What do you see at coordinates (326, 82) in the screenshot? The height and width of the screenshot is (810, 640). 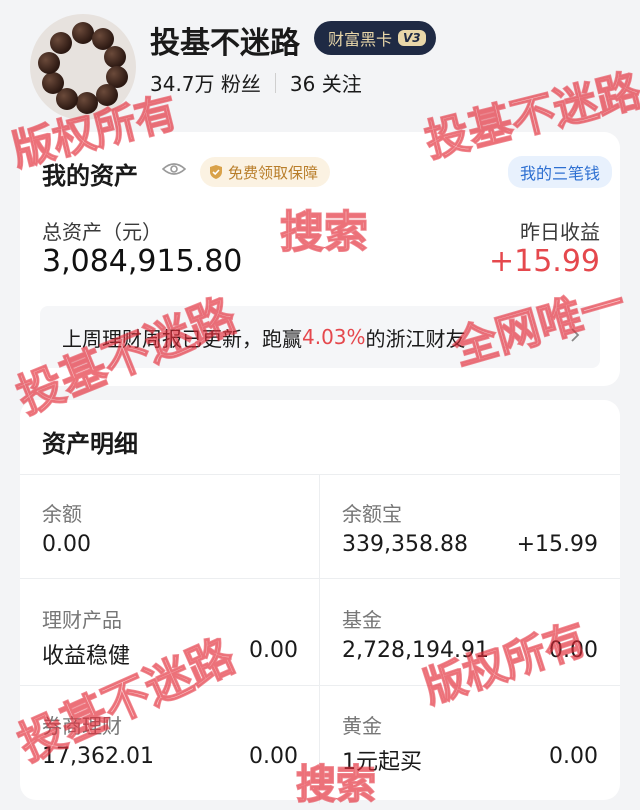 I see `following-count: 36 关注` at bounding box center [326, 82].